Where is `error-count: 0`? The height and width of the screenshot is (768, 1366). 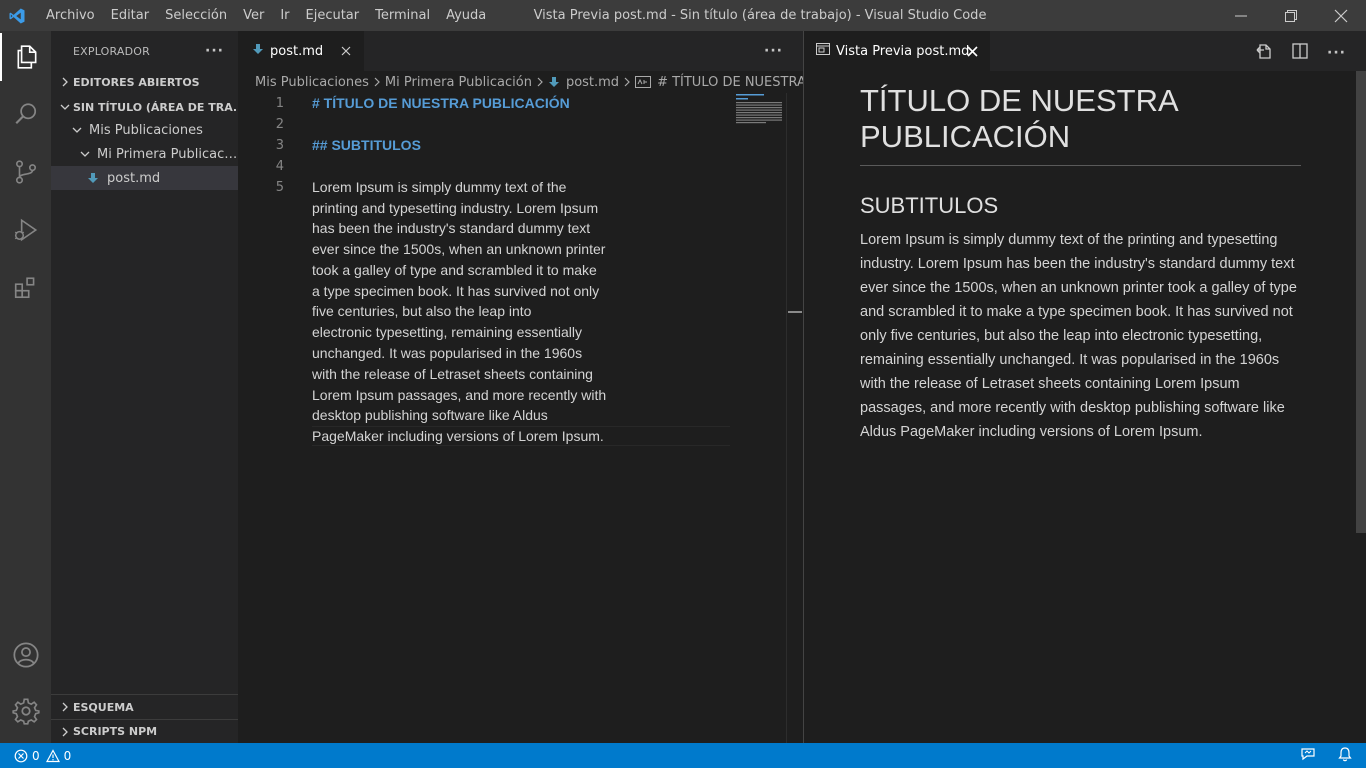 error-count: 0 is located at coordinates (36, 755).